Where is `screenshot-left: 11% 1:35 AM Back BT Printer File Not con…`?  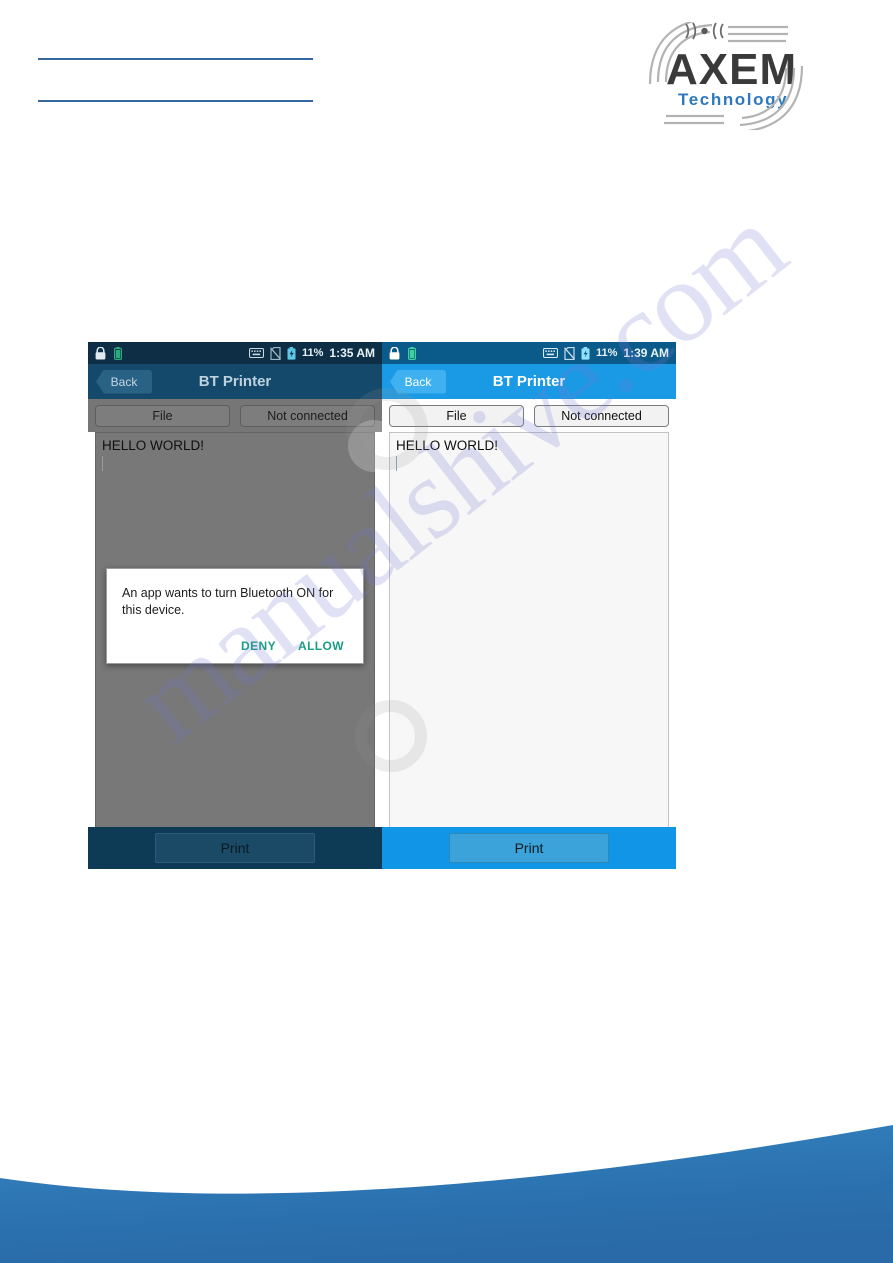 screenshot-left: 11% 1:35 AM Back BT Printer File Not con… is located at coordinates (235, 605).